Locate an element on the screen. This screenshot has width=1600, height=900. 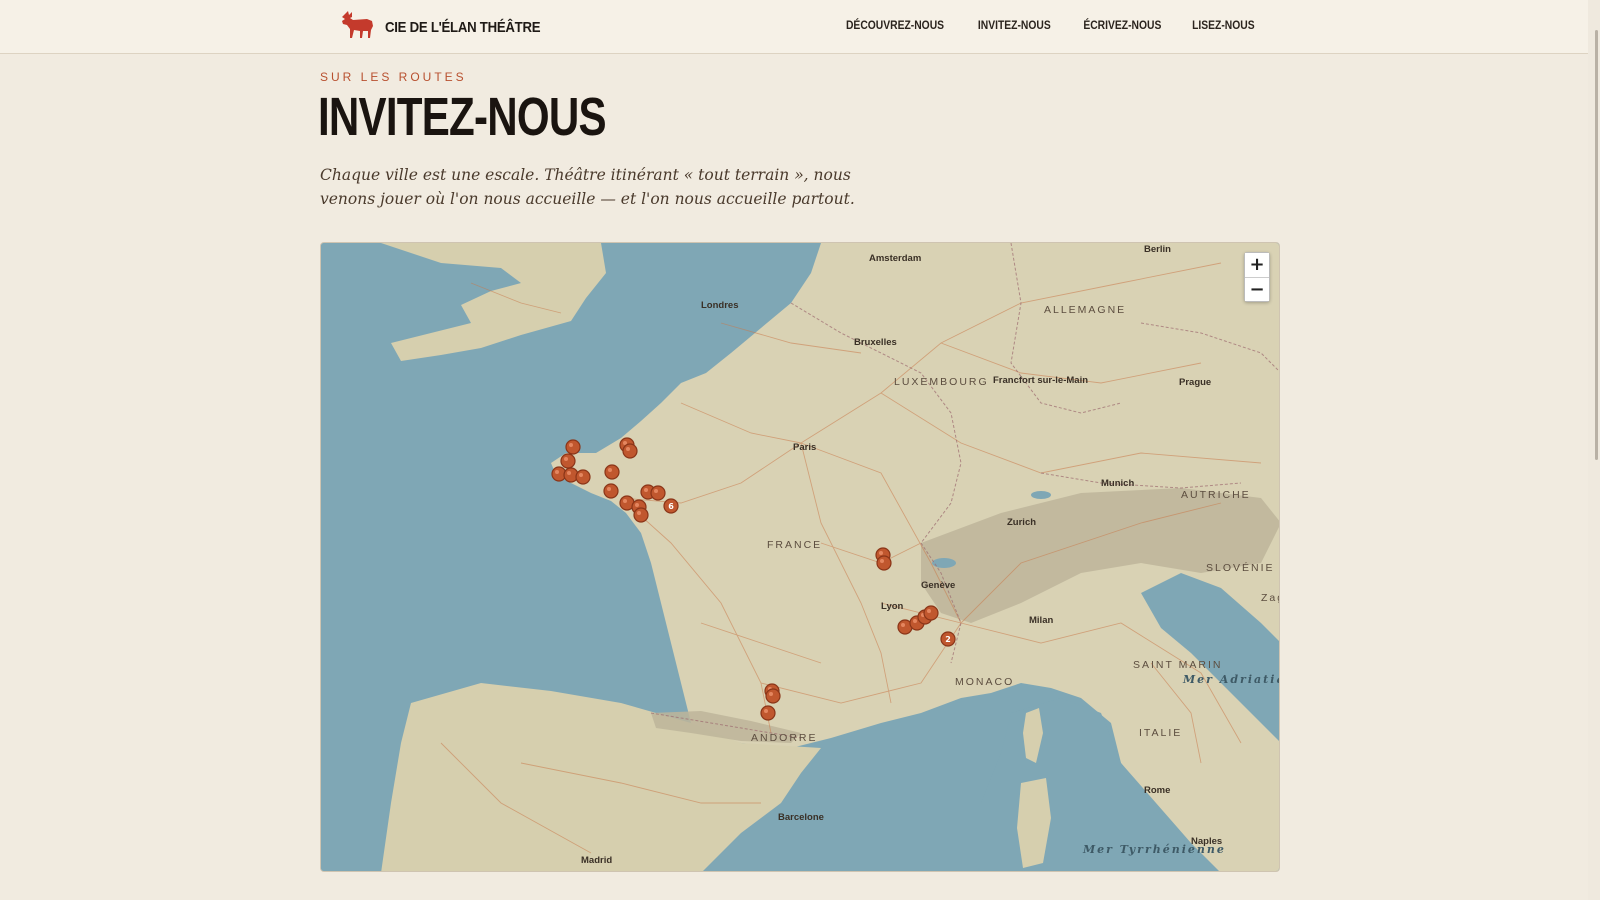
map-cluster: 2 is located at coordinates (948, 639).